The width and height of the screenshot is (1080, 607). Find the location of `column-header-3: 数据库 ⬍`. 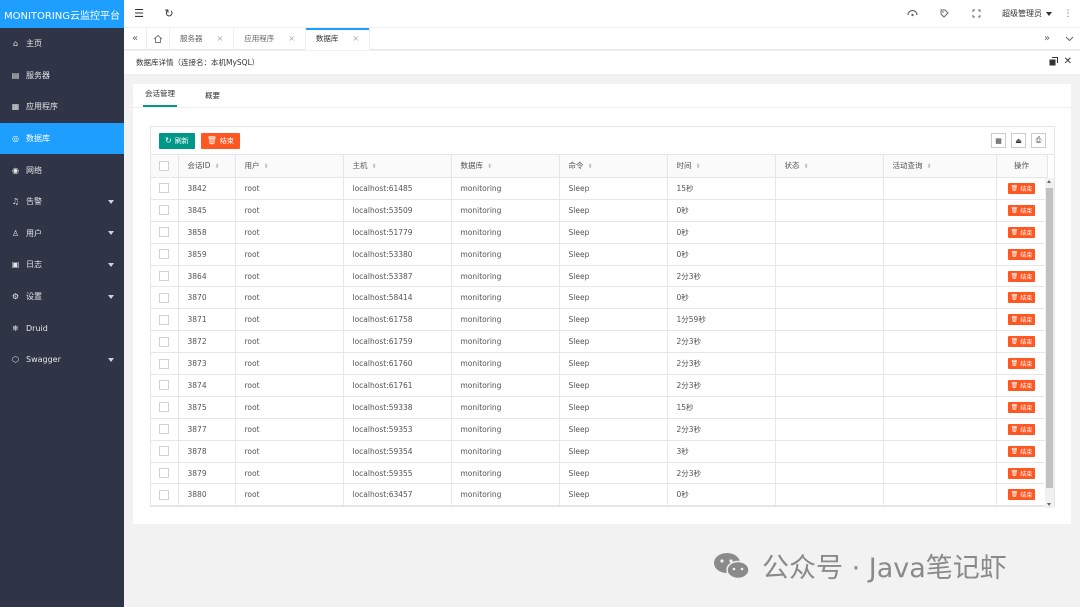

column-header-3: 数据库 ⬍ is located at coordinates (505, 166).